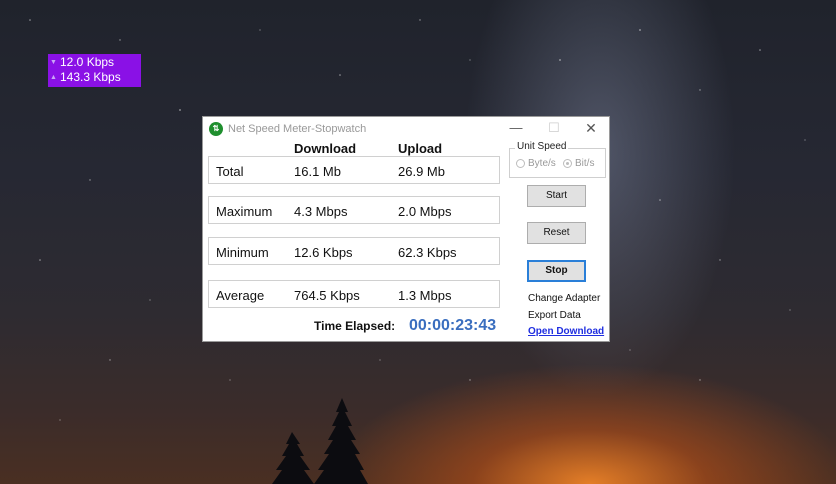  I want to click on stop-button: Stop, so click(556, 271).